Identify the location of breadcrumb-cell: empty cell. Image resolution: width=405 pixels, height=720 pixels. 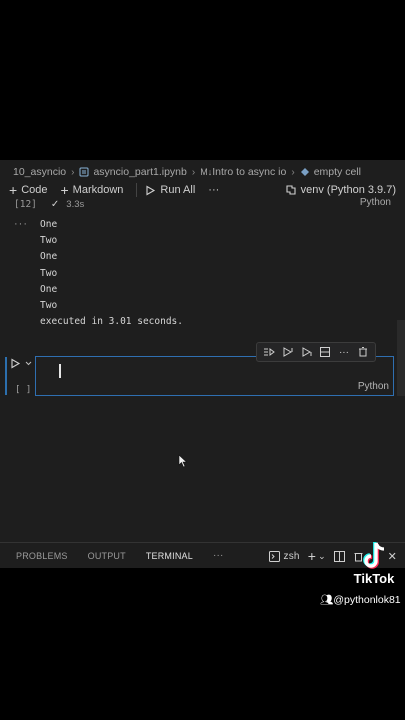
(337, 172).